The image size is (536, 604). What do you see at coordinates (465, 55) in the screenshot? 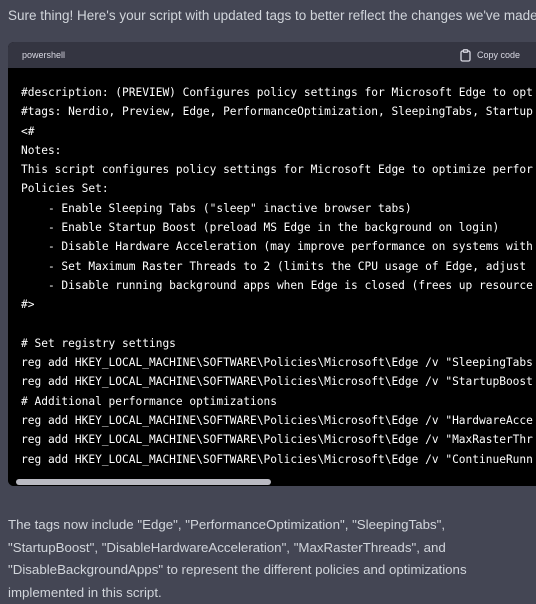
I see `clipboard-icon` at bounding box center [465, 55].